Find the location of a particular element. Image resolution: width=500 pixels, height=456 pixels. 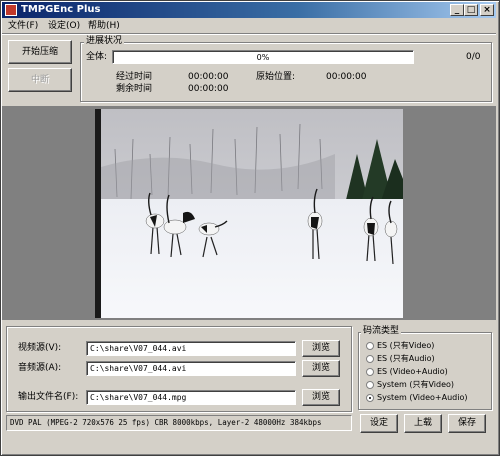

elapsed-time-value: 00:00:00 is located at coordinates (208, 77).